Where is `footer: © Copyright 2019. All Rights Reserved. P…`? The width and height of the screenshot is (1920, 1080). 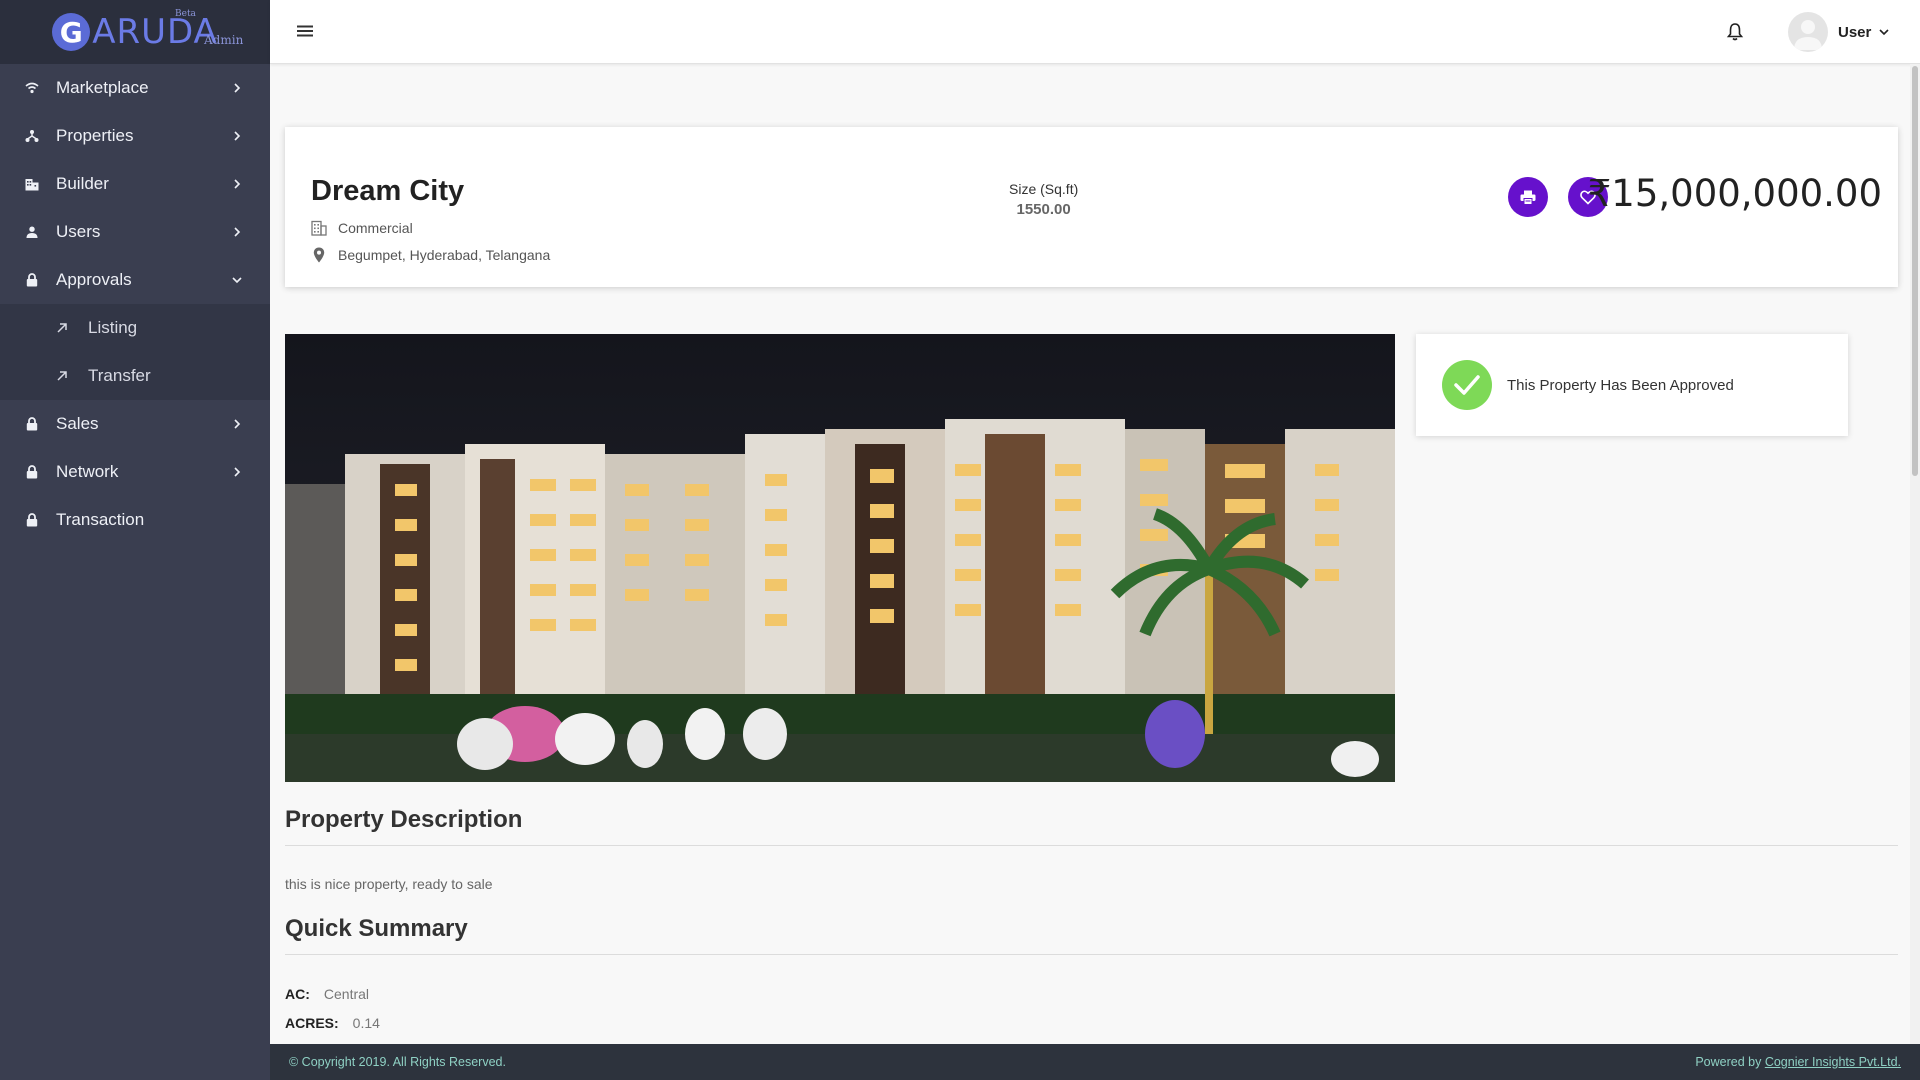 footer: © Copyright 2019. All Rights Reserved. P… is located at coordinates (1095, 1062).